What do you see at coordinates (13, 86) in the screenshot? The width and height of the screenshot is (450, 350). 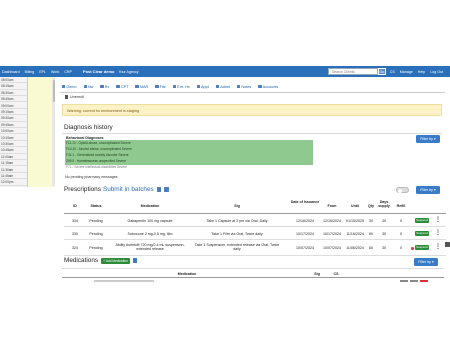 I see `time-slot: 08:15am` at bounding box center [13, 86].